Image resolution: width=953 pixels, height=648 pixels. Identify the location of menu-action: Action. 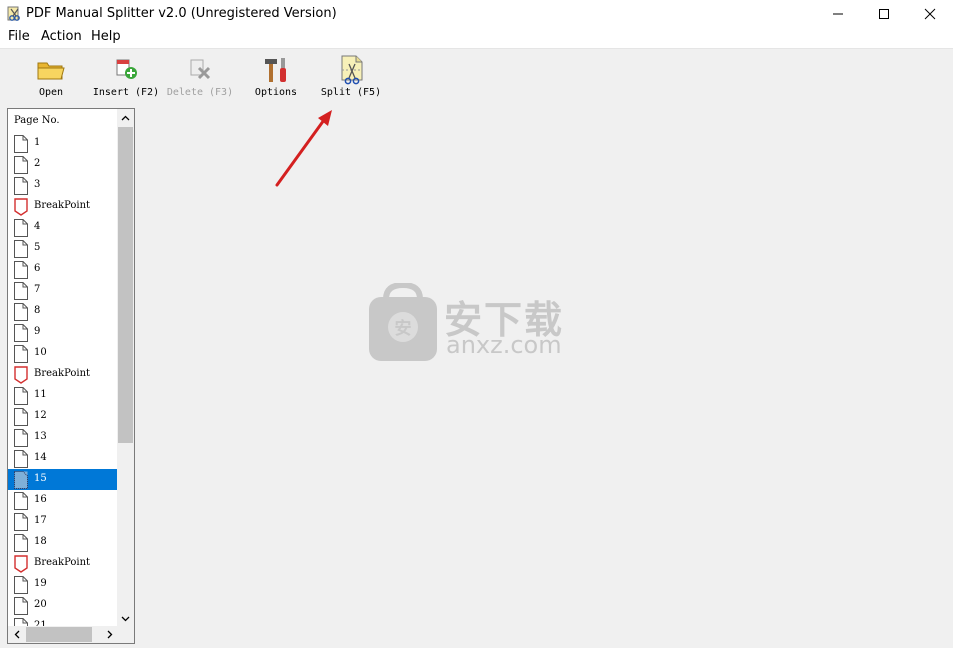
(61, 36).